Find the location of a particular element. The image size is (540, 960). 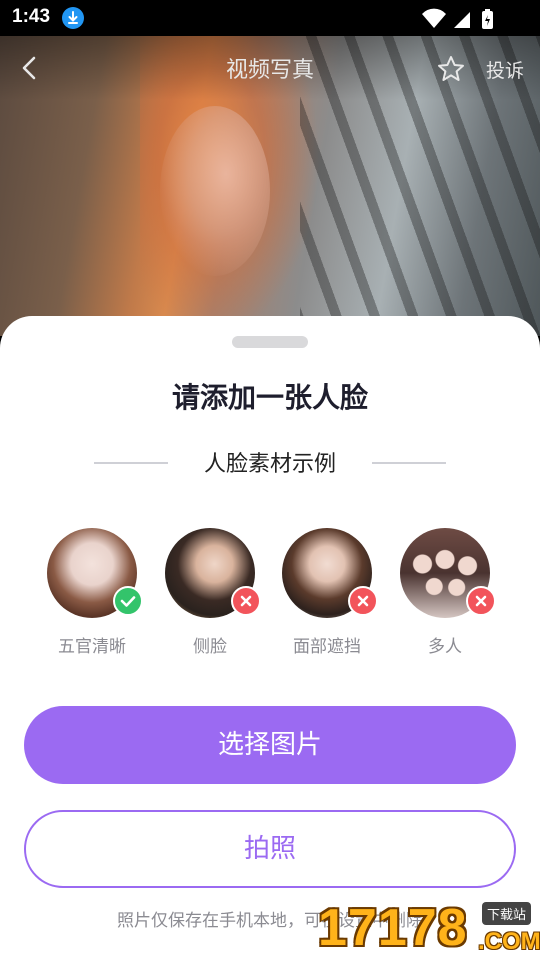

examples-header: 人脸素材示例 is located at coordinates (270, 461).